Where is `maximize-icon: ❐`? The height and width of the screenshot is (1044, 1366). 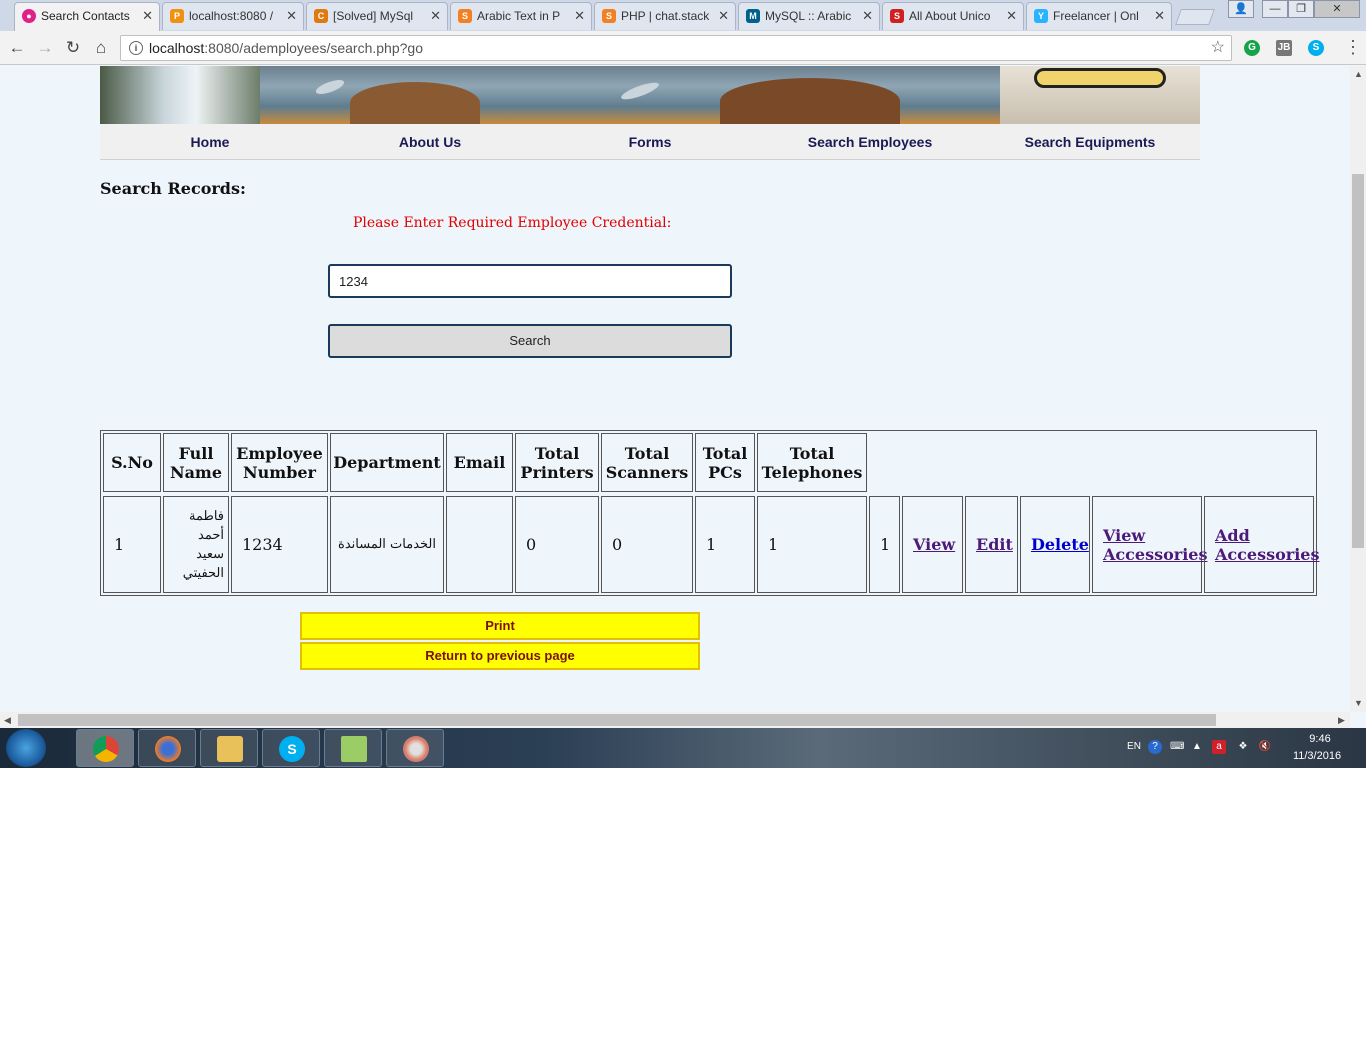 maximize-icon: ❐ is located at coordinates (1301, 9).